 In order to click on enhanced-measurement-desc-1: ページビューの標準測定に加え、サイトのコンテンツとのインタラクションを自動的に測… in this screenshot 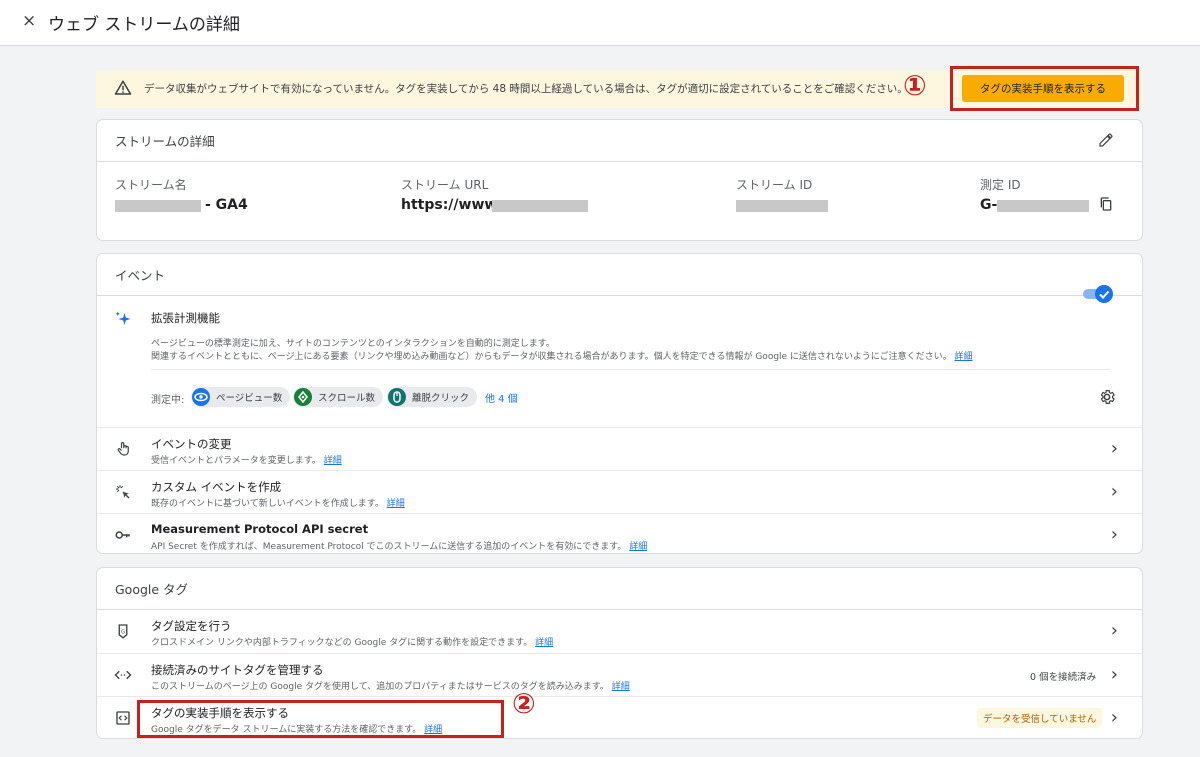, I will do `click(353, 344)`.